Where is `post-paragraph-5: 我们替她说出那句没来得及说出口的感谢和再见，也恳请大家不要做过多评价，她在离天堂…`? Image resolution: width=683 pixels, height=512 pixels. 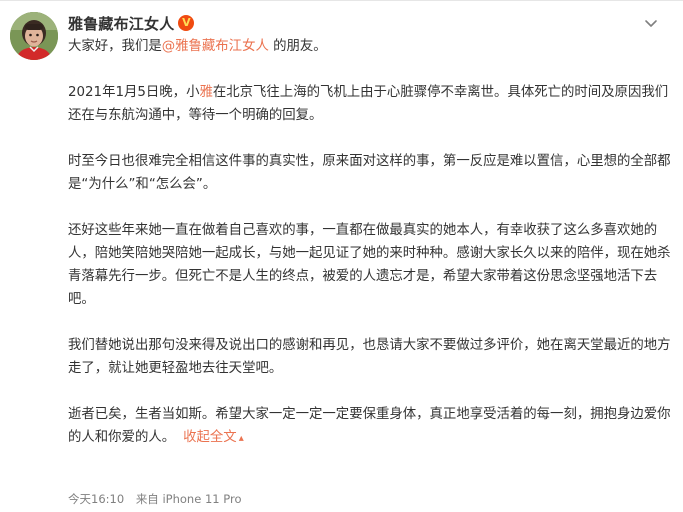 post-paragraph-5: 我们替她说出那句没来得及说出口的感谢和再见，也恳请大家不要做过多评价，她在离天堂… is located at coordinates (369, 357).